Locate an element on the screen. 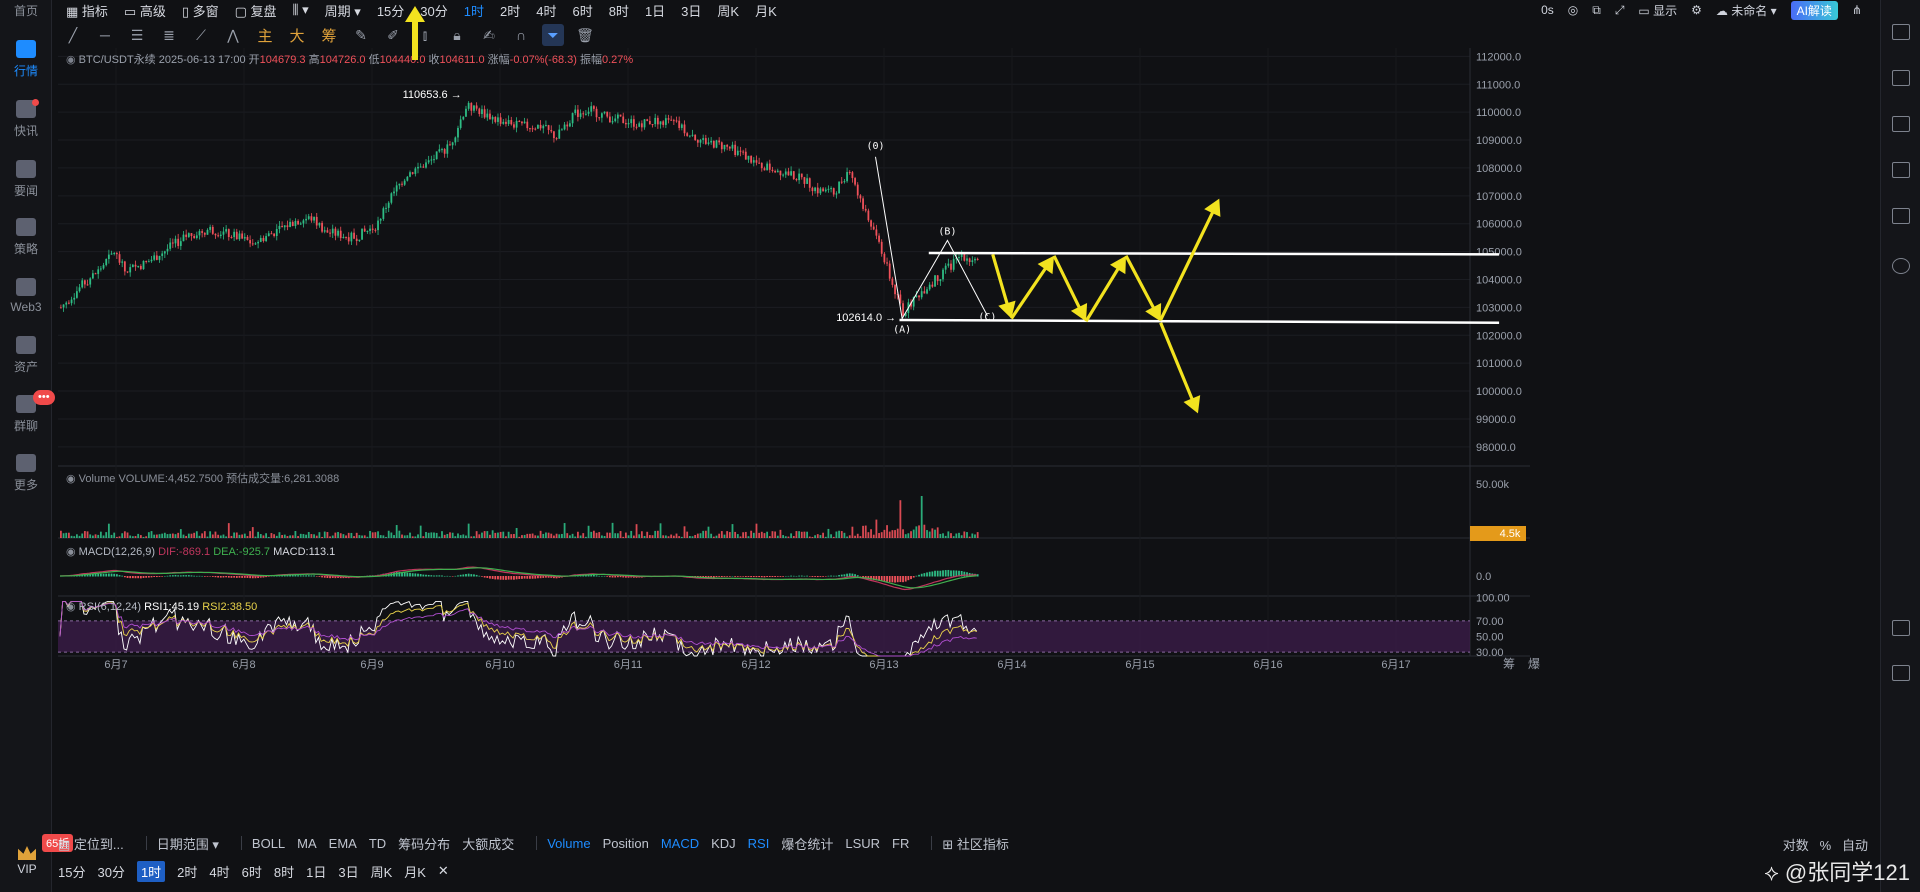 The height and width of the screenshot is (892, 1920). orderbook-icon is located at coordinates (1901, 32).